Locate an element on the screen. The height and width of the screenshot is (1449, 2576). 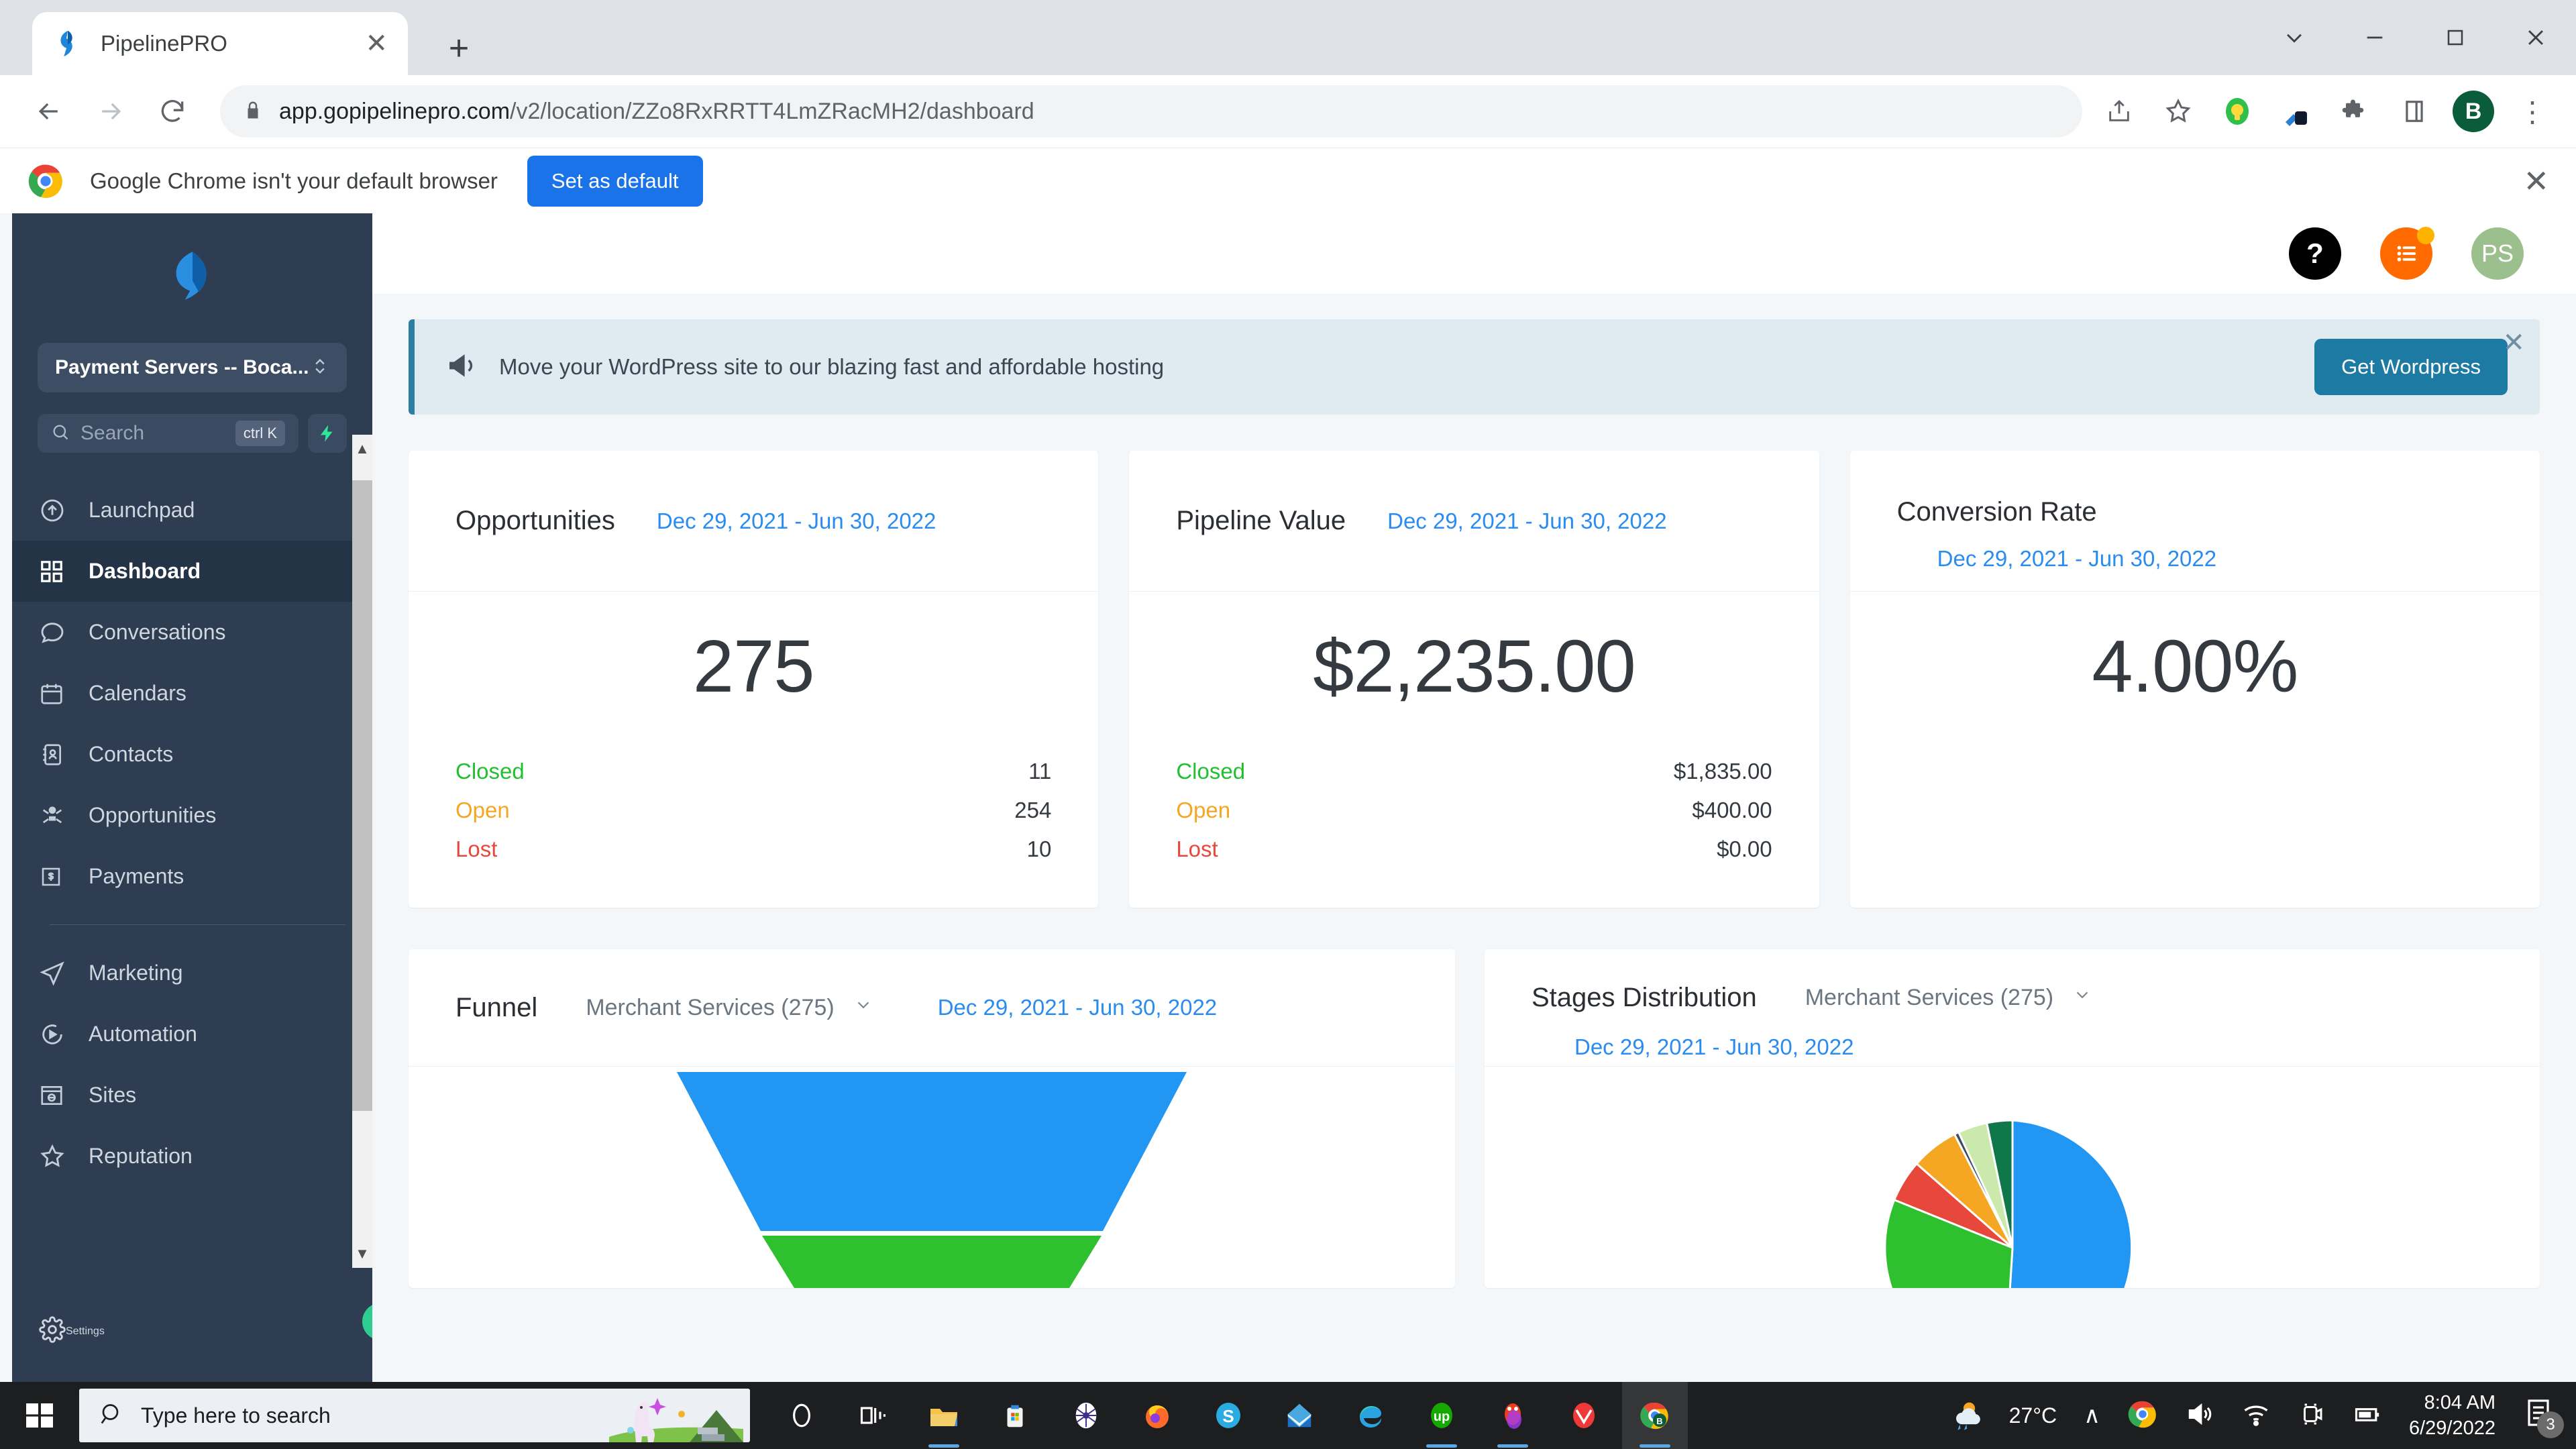
browser-tab: PipelinePRO ✕ is located at coordinates (220, 43).